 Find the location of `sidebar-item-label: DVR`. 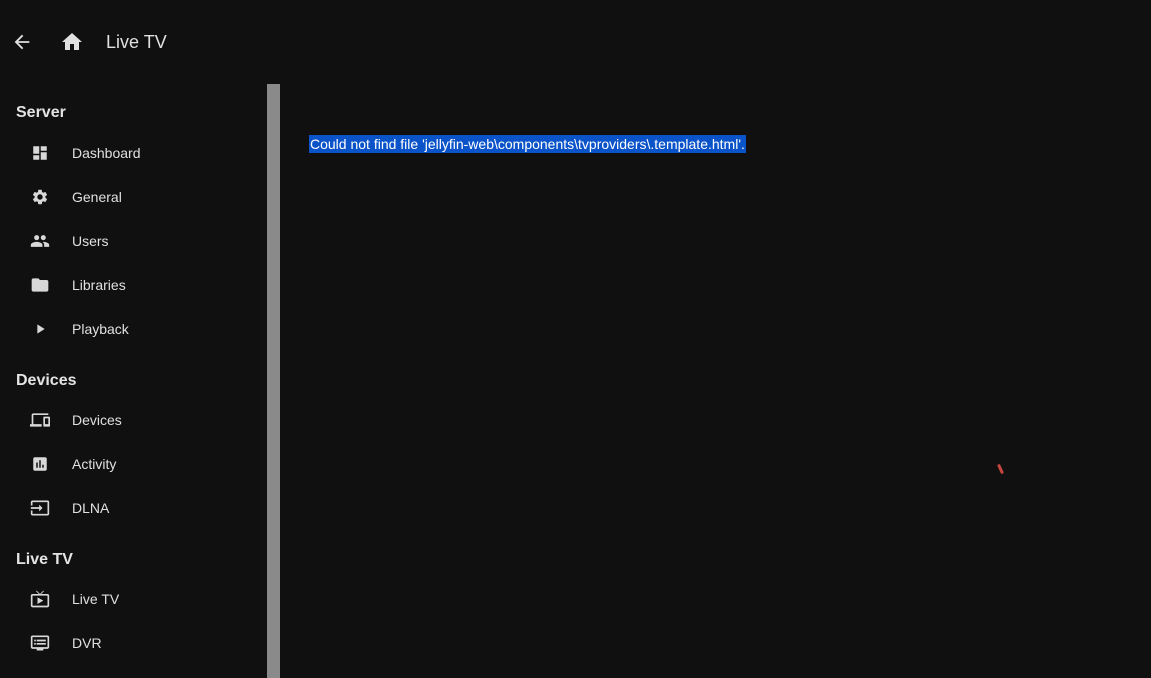

sidebar-item-label: DVR is located at coordinates (87, 643).